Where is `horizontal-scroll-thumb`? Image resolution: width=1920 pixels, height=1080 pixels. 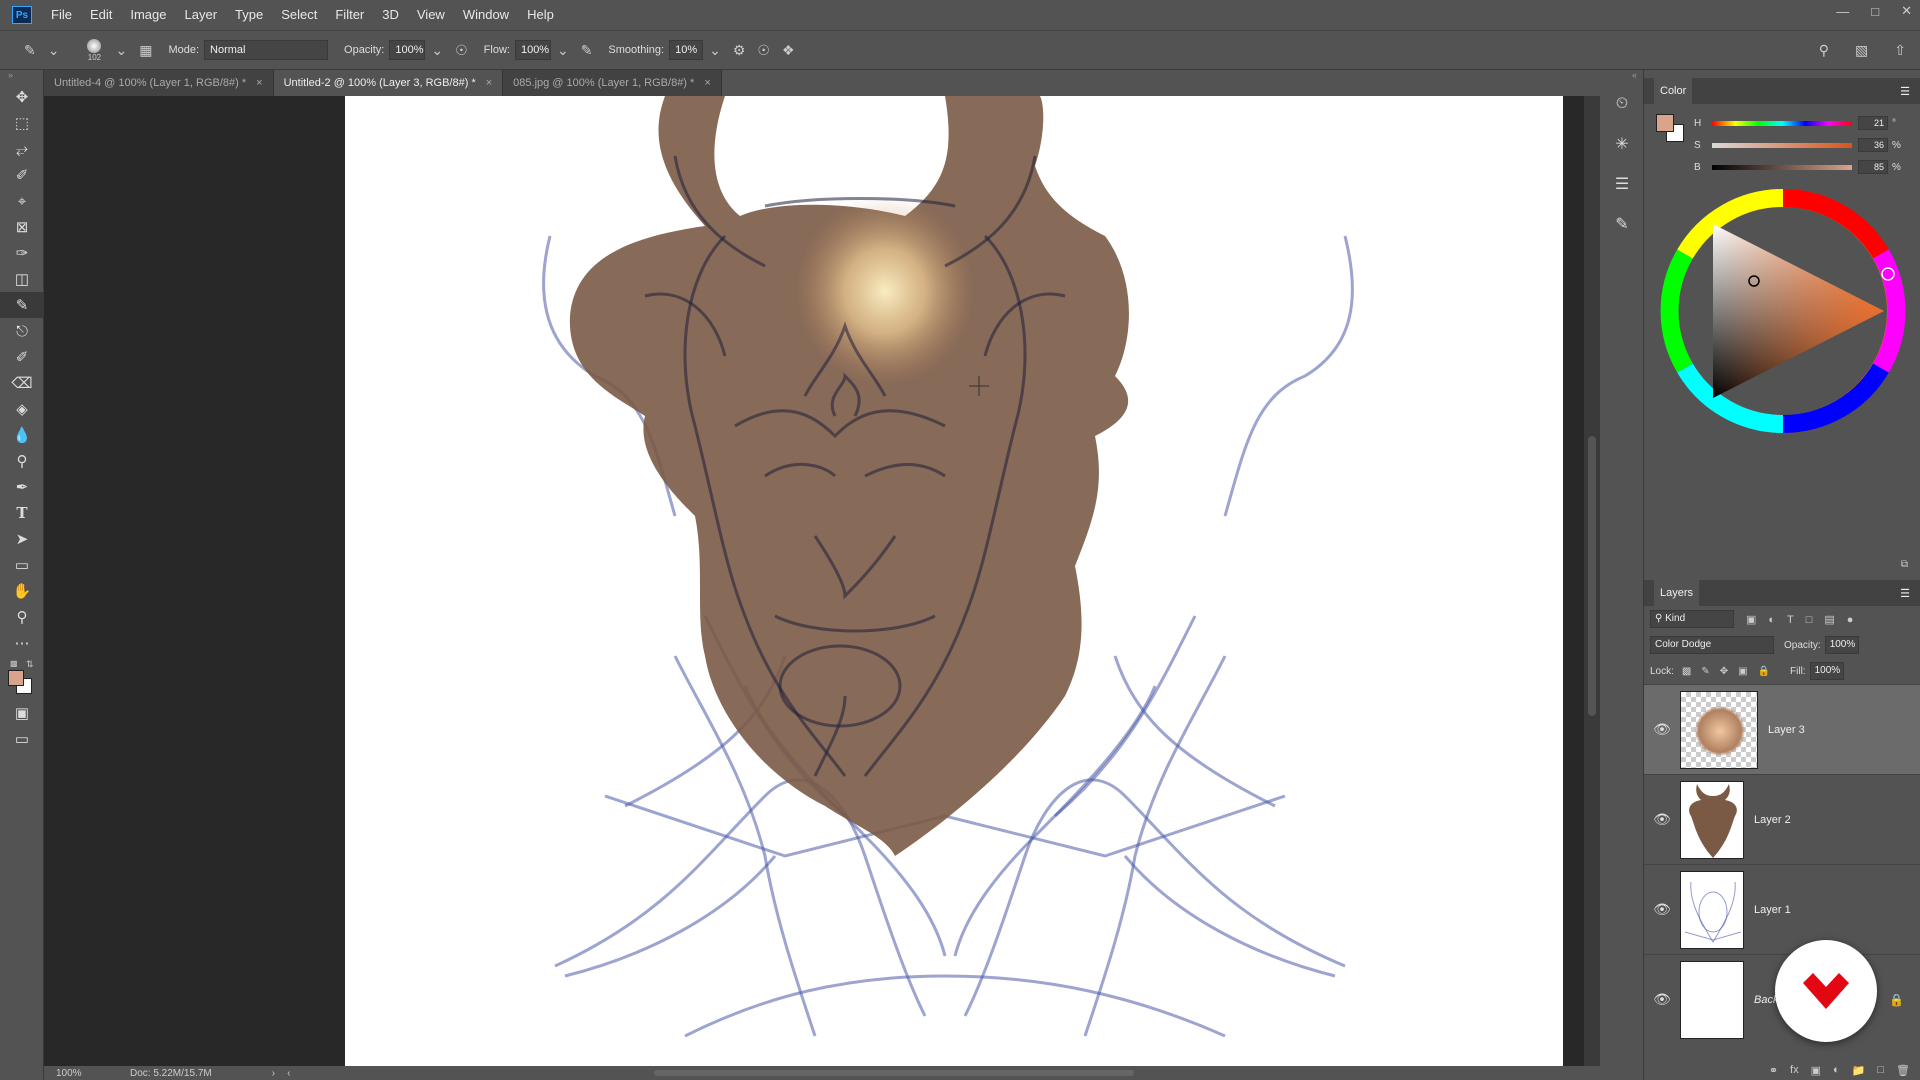 horizontal-scroll-thumb is located at coordinates (894, 1073).